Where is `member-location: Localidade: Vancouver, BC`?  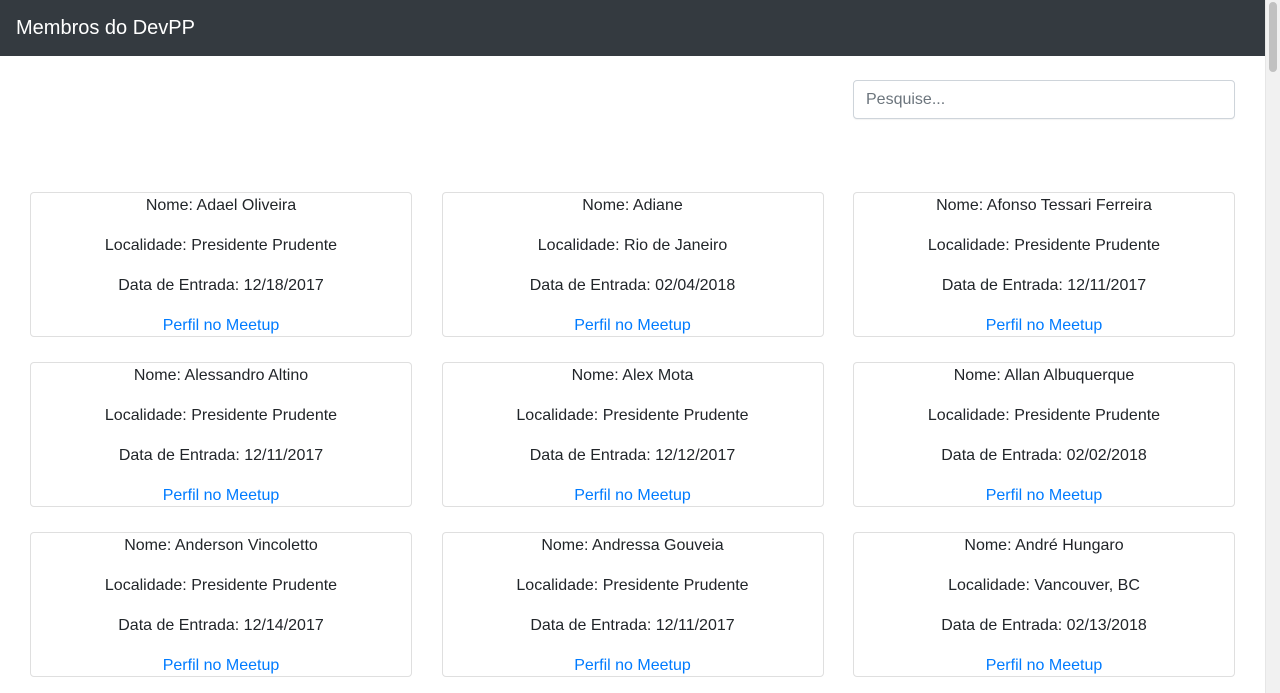 member-location: Localidade: Vancouver, BC is located at coordinates (1044, 585).